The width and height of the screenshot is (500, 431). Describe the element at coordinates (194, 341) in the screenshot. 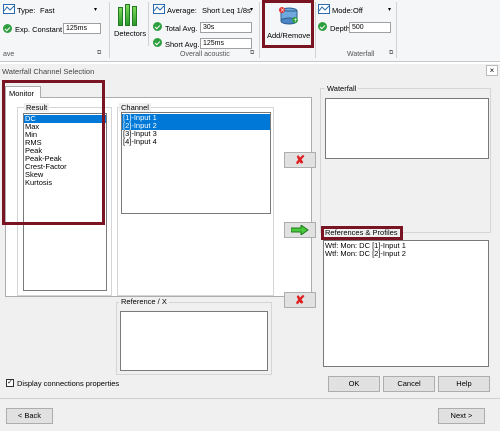

I see `reference-x-listbox` at that location.